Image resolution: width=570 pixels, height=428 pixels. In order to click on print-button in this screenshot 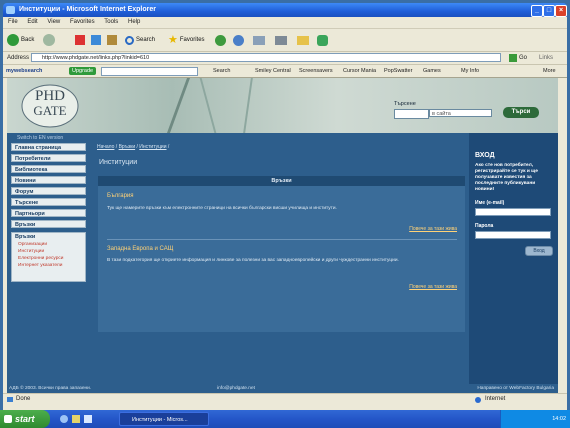, I will do `click(281, 40)`.